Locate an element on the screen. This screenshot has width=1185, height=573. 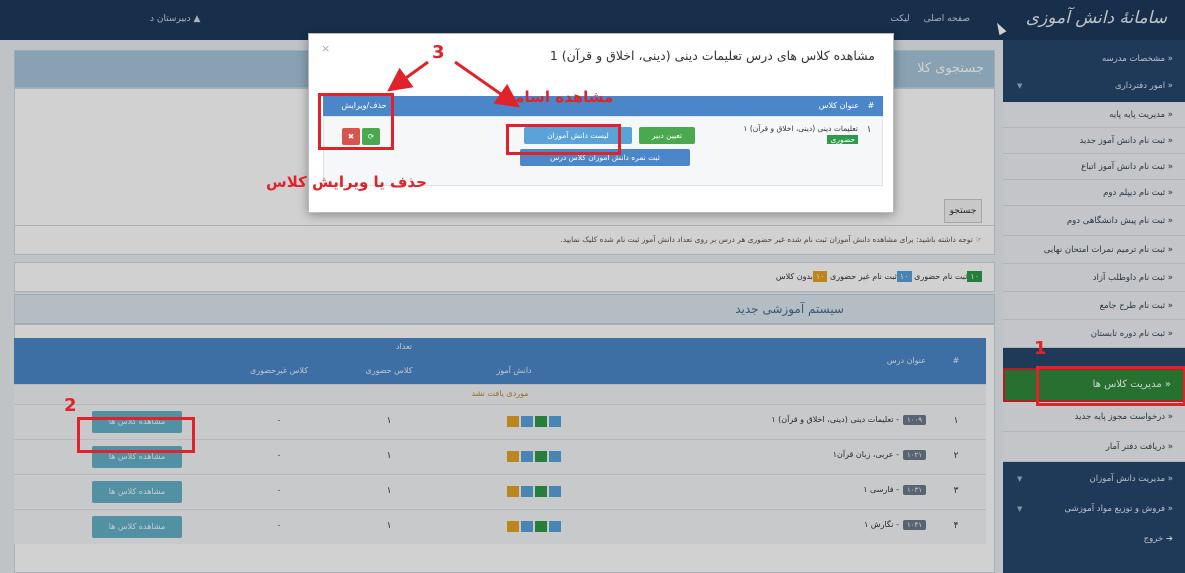
annotation-number-3: 3 is located at coordinates (438, 52).